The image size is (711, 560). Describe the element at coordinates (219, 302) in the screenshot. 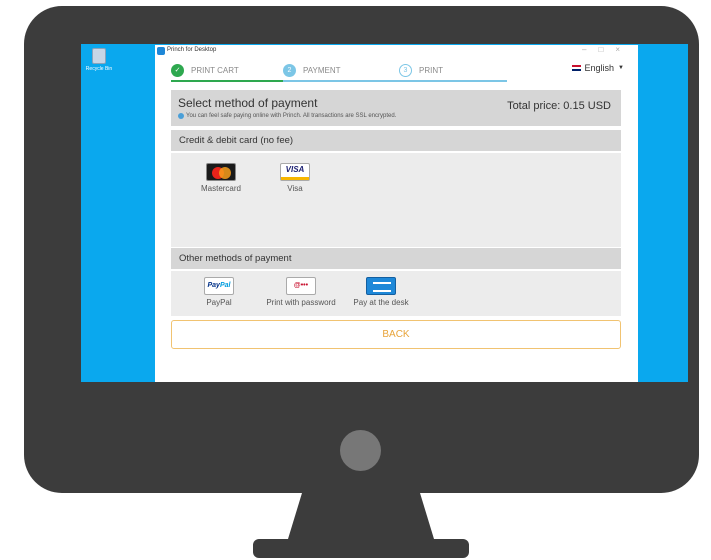

I see `paypal-label: PayPal` at that location.